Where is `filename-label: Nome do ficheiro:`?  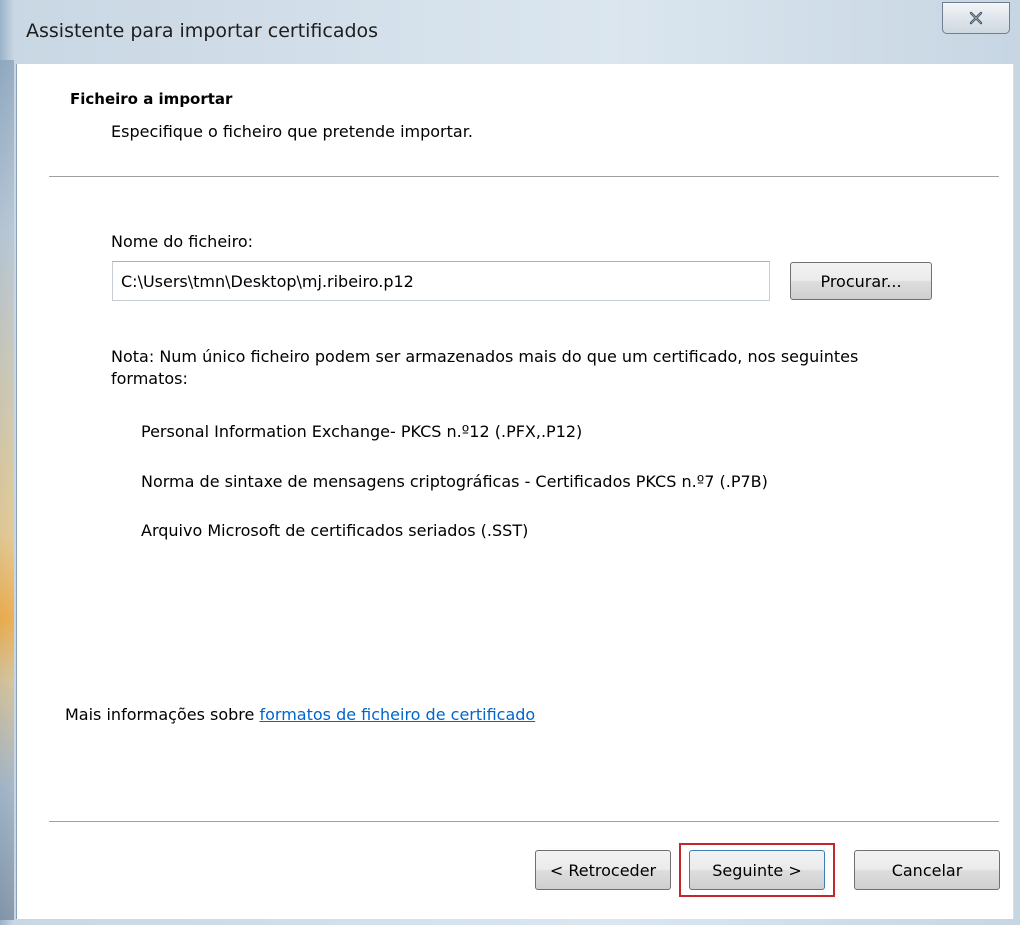 filename-label: Nome do ficheiro: is located at coordinates (182, 241).